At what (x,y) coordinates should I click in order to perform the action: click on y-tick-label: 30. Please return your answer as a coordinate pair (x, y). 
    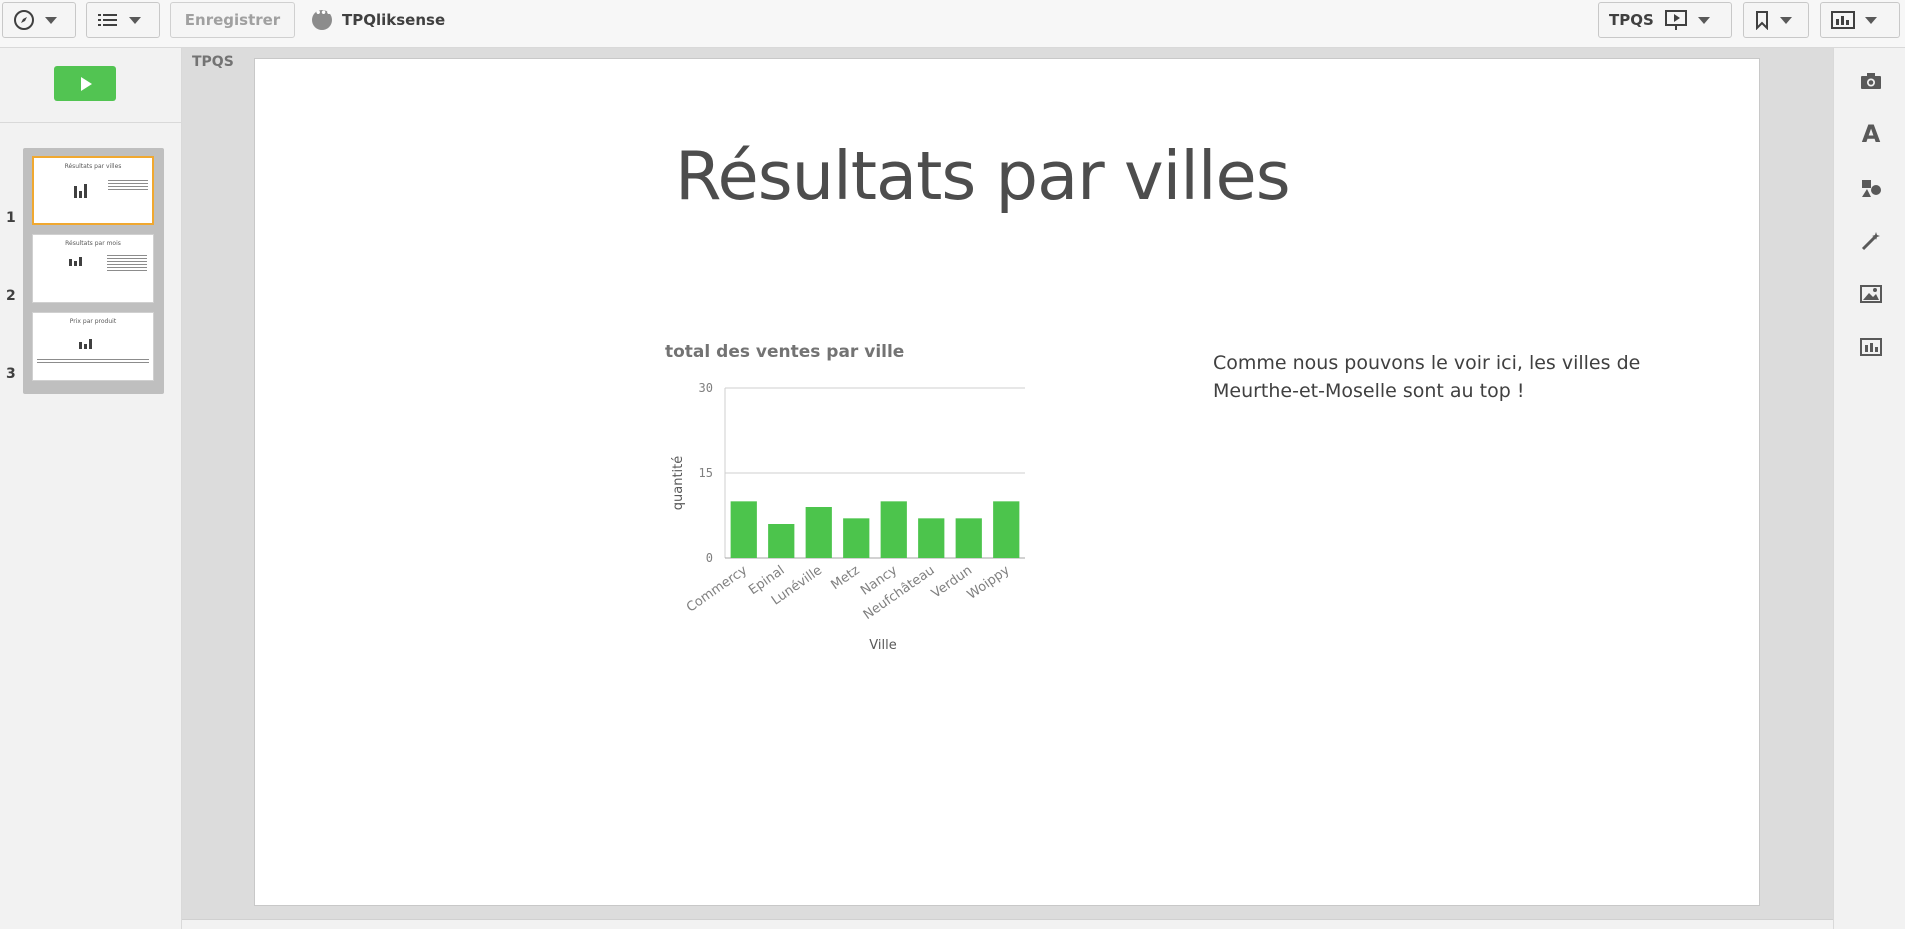
    Looking at the image, I should click on (706, 388).